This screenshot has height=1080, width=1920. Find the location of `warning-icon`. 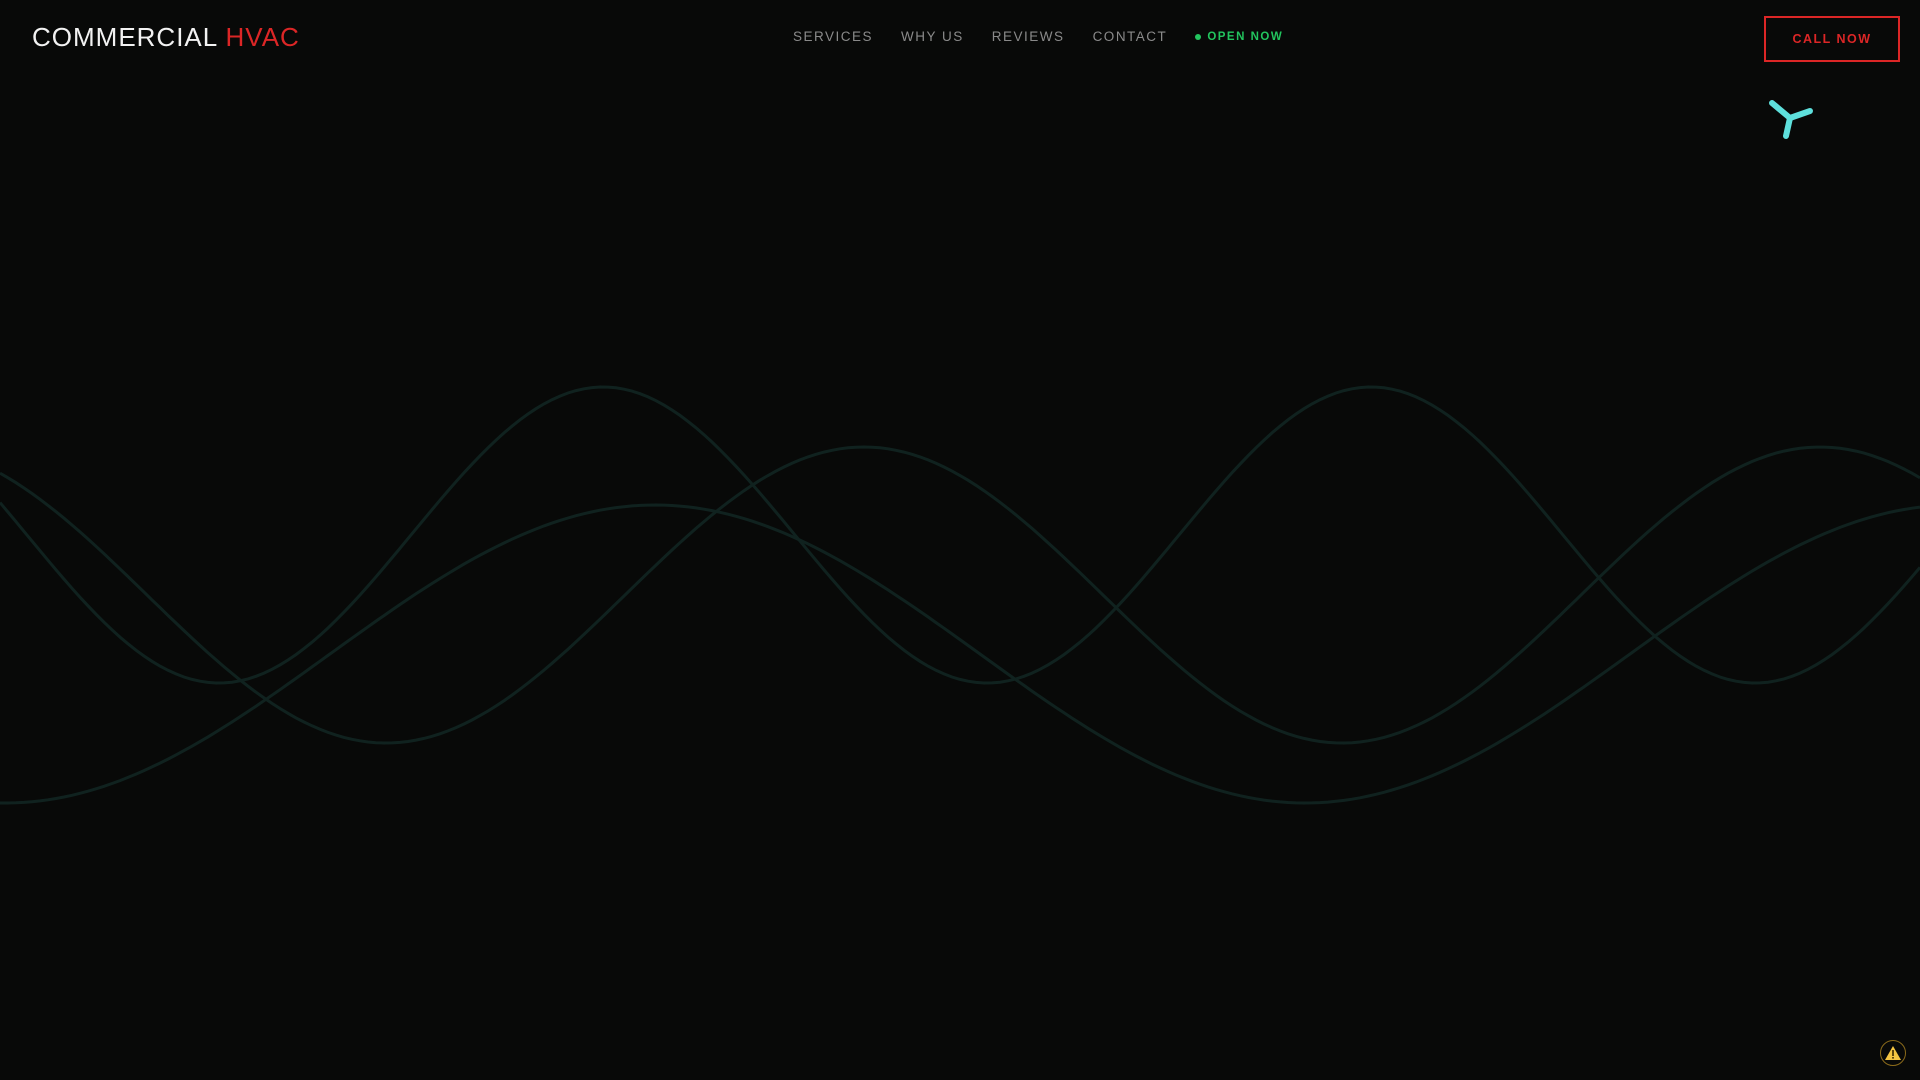

warning-icon is located at coordinates (1893, 1053).